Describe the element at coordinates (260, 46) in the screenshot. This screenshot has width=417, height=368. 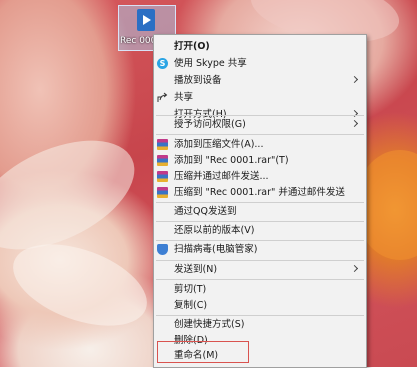
I see `menu-item-open: 打开(O)` at that location.